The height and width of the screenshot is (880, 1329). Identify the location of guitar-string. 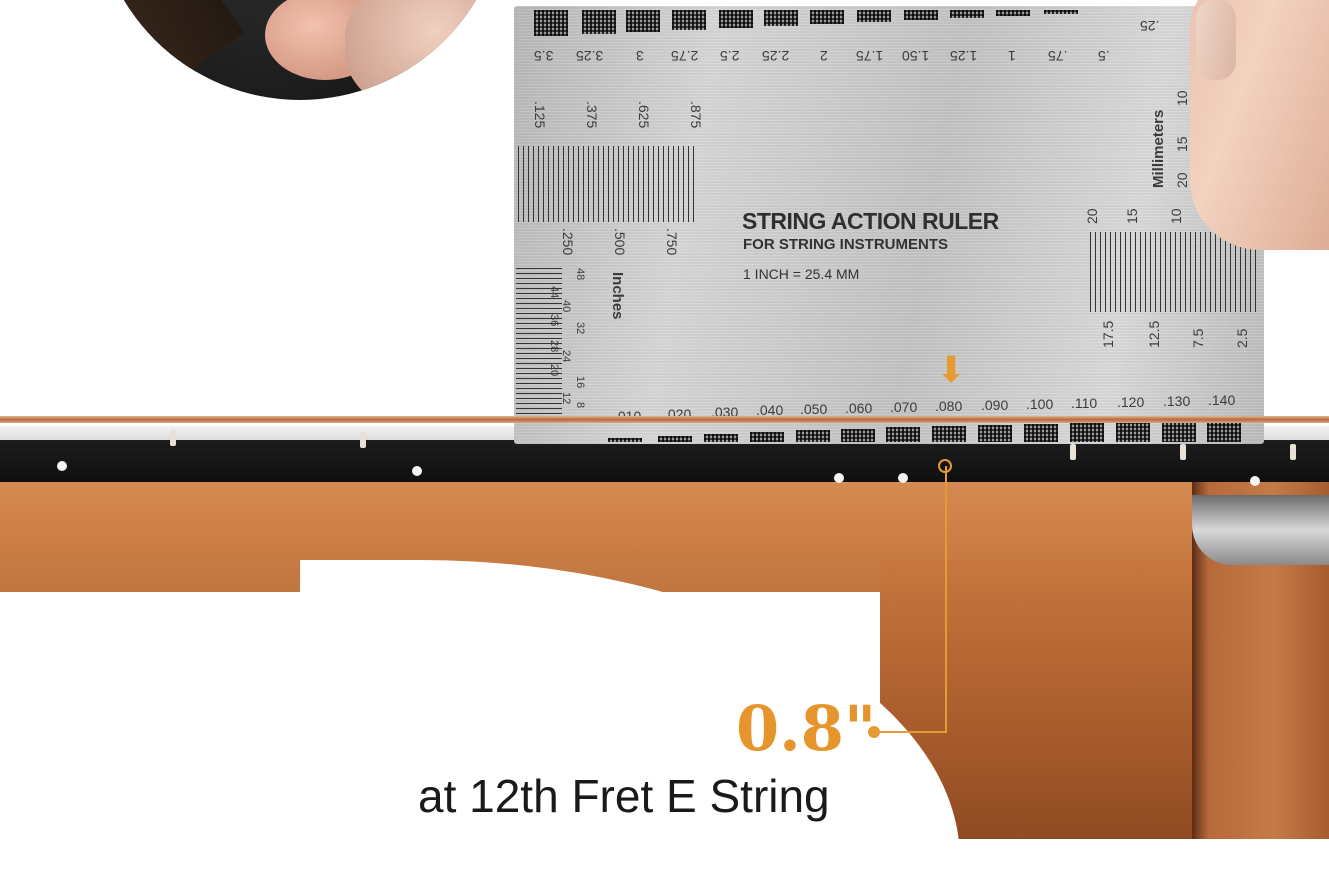
(664, 419).